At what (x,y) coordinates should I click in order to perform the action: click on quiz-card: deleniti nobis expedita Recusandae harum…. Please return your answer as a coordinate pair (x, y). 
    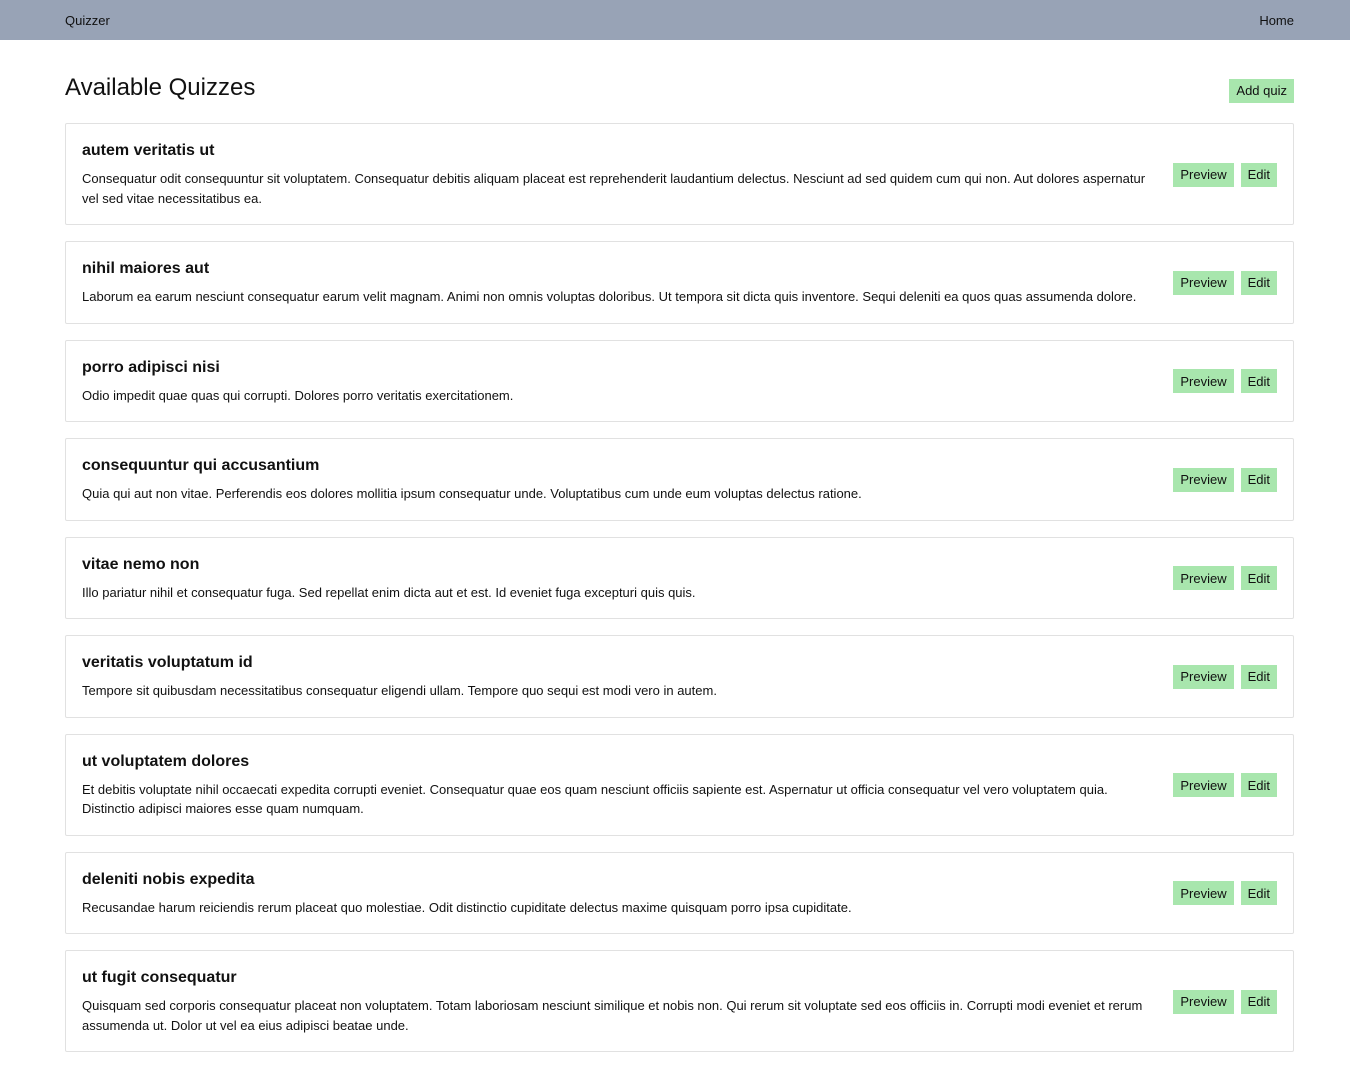
    Looking at the image, I should click on (679, 892).